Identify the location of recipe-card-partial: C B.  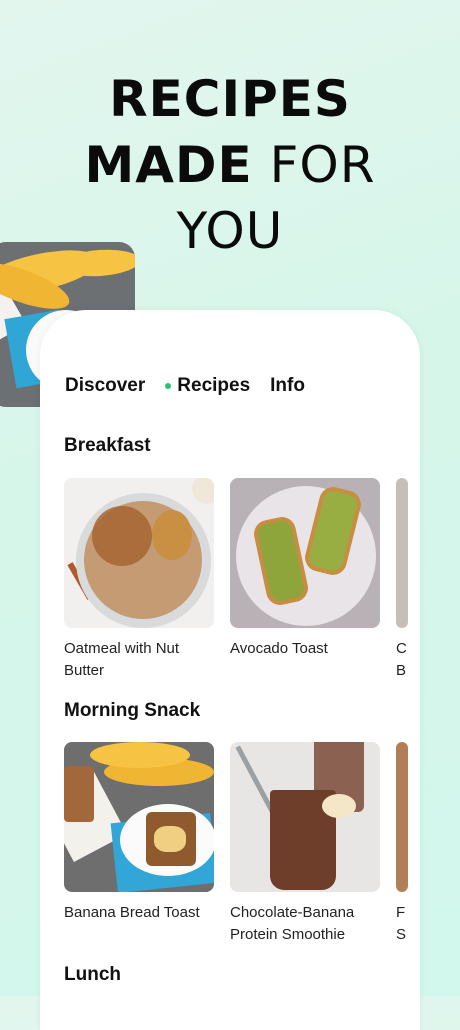
(402, 580).